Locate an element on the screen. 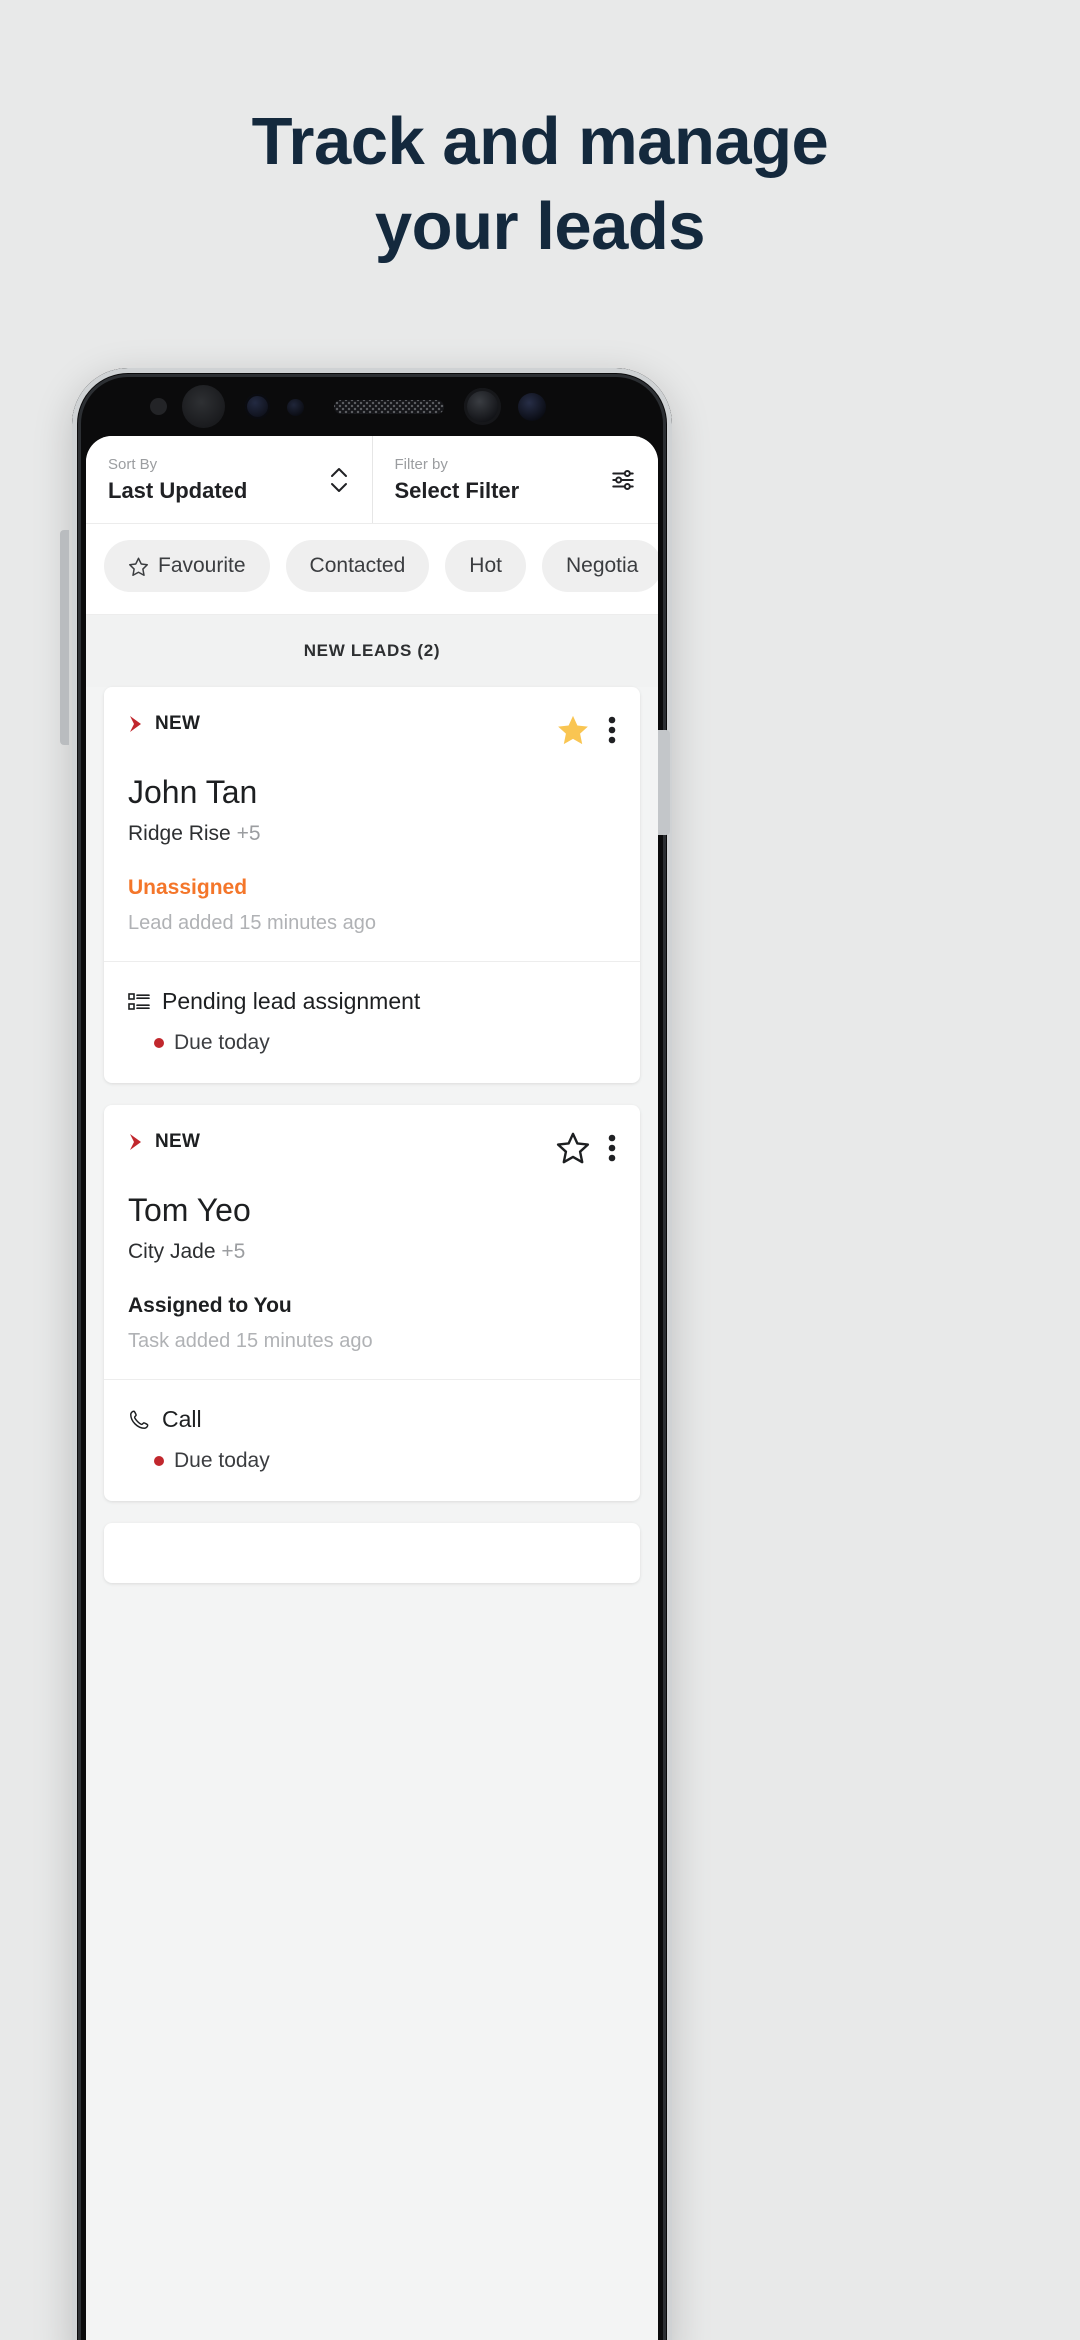  lead-status: Assigned to You is located at coordinates (210, 1306).